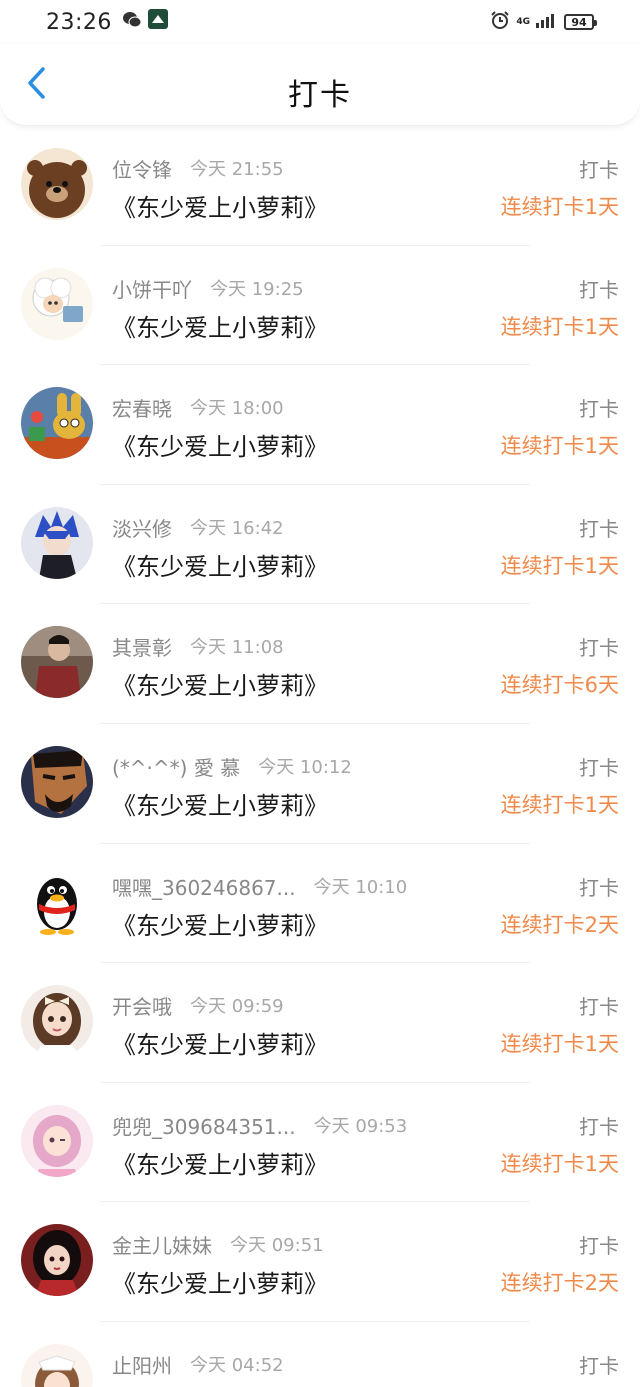  I want to click on sheep-avatar-icon, so click(57, 303).